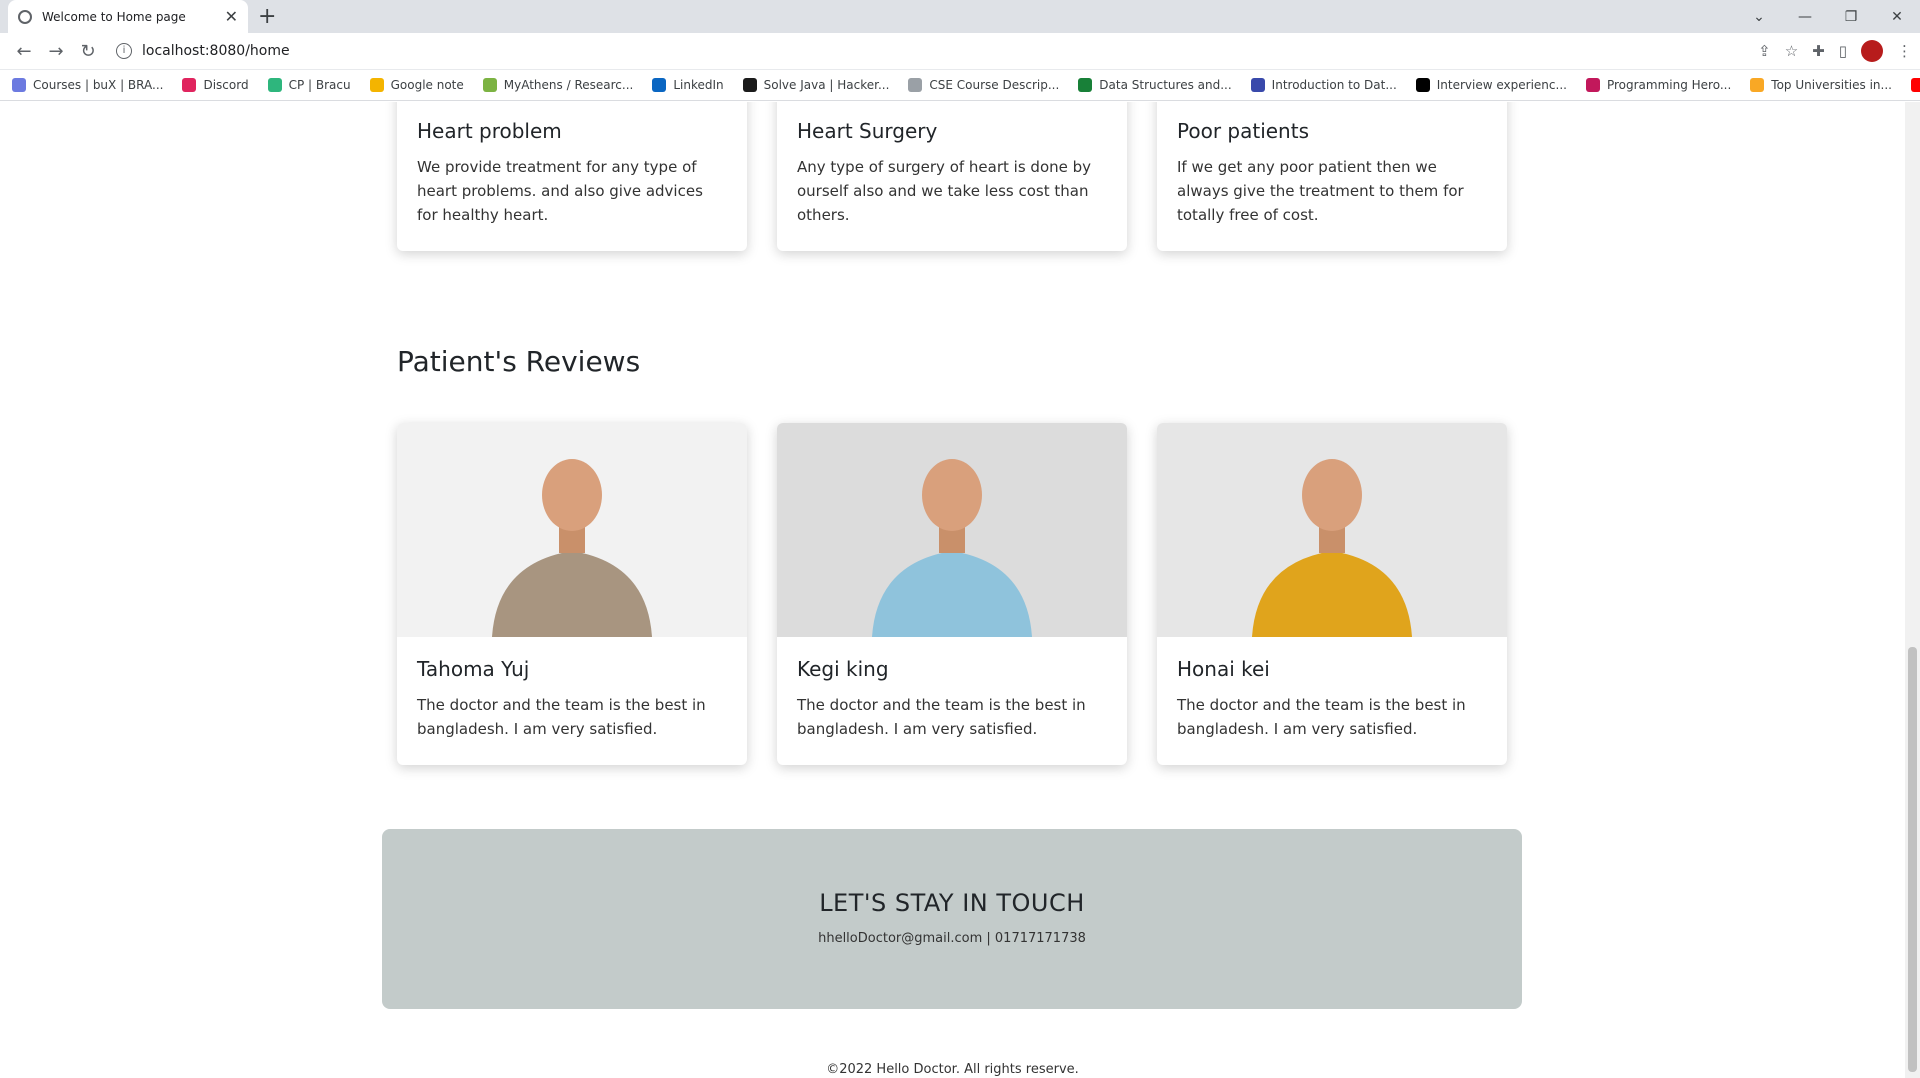  I want to click on forward-icon: →, so click(56, 51).